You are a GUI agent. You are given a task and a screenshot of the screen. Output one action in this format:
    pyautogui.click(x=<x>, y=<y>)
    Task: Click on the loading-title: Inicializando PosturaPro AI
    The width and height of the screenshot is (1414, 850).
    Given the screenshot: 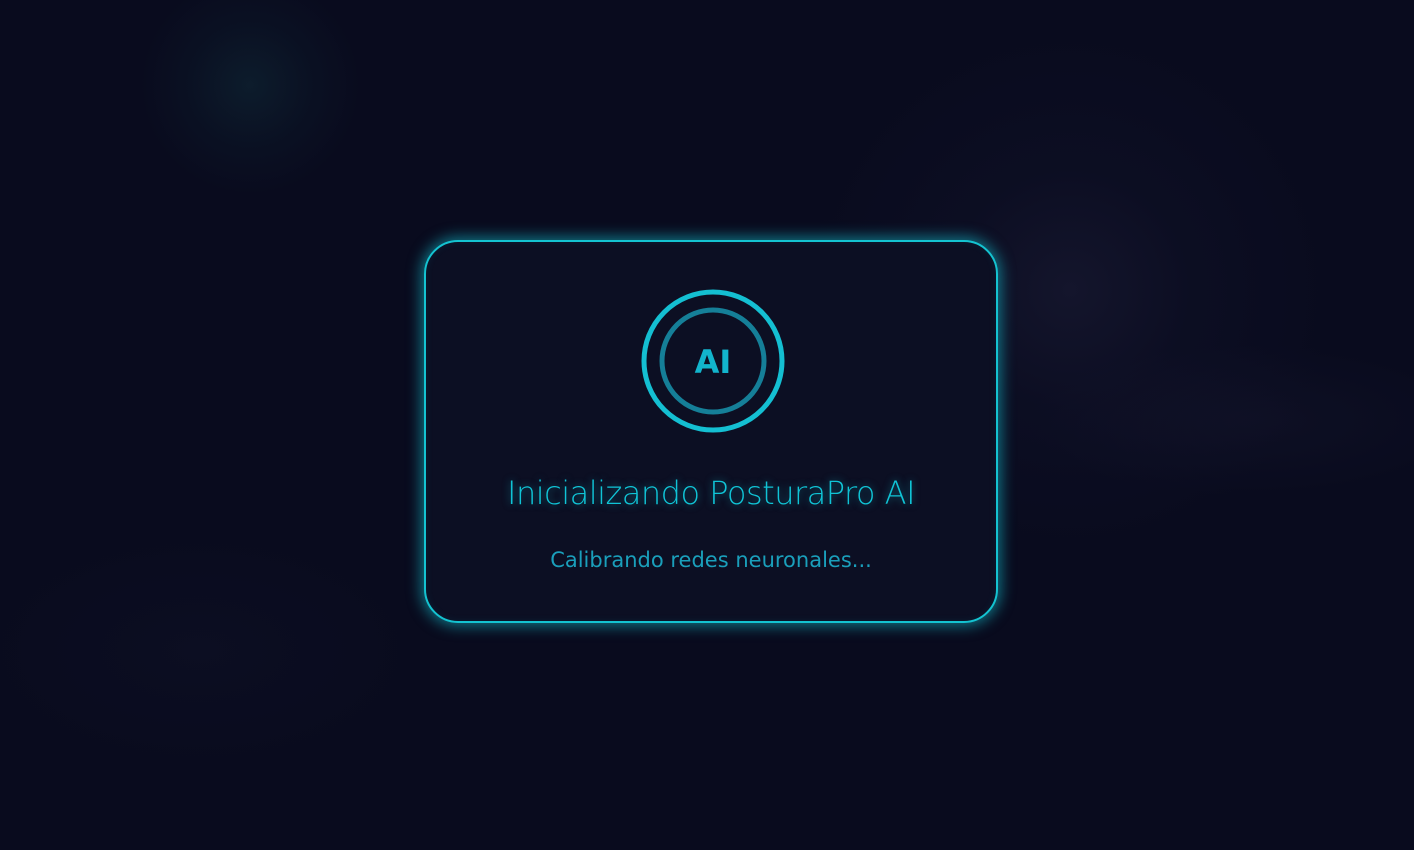 What is the action you would take?
    pyautogui.click(x=711, y=493)
    